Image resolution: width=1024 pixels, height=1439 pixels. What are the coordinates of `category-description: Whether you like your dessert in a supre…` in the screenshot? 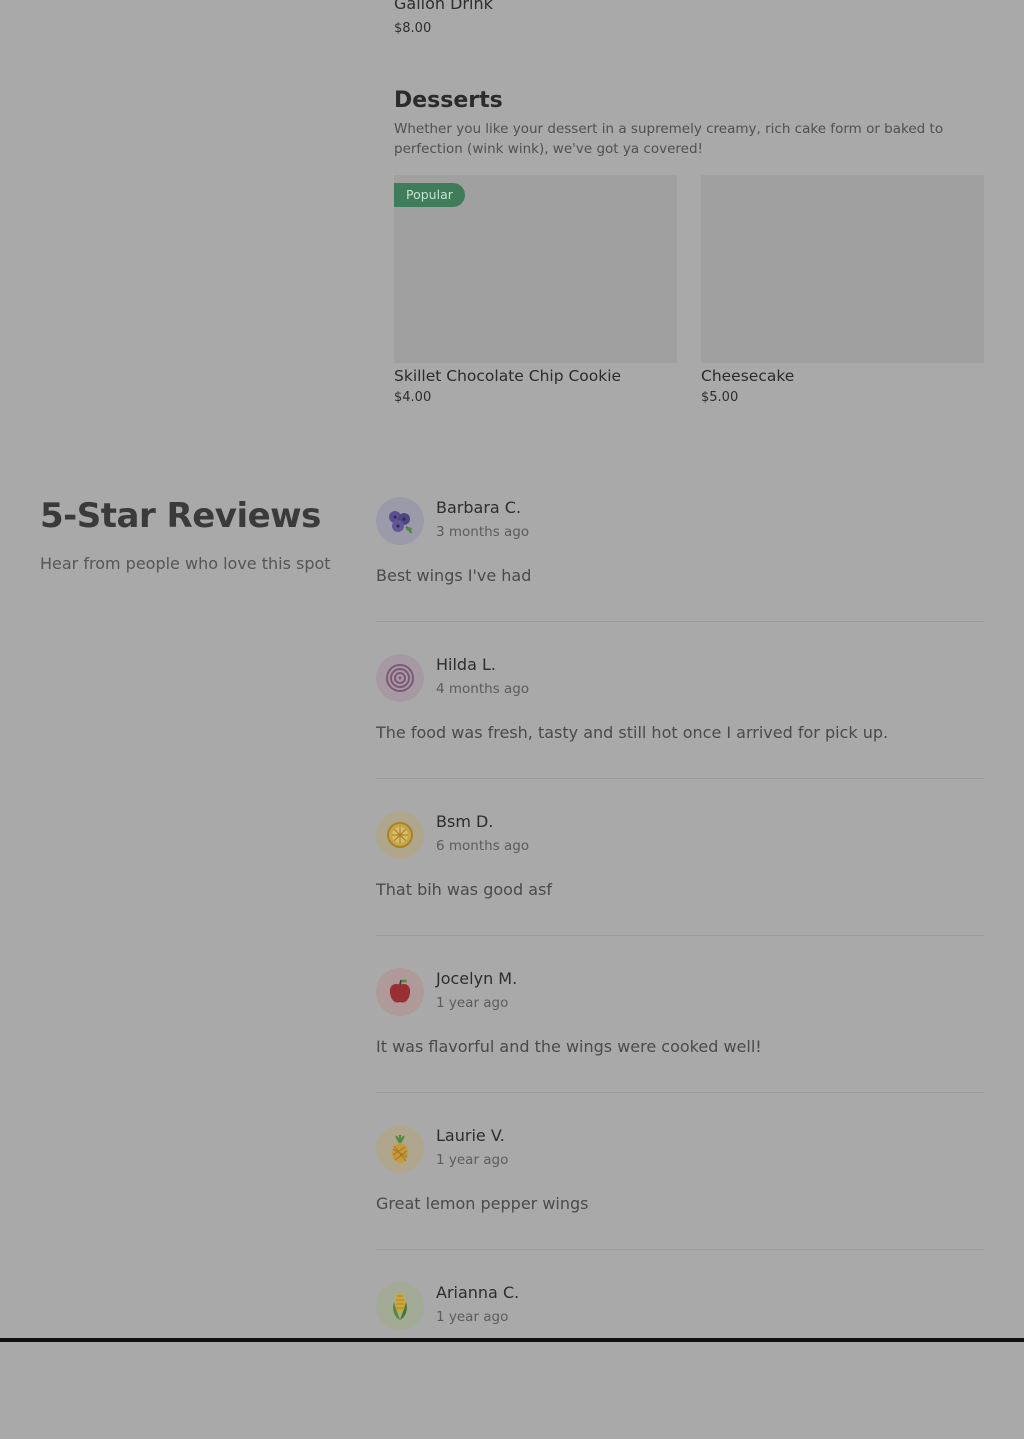 It's located at (669, 139).